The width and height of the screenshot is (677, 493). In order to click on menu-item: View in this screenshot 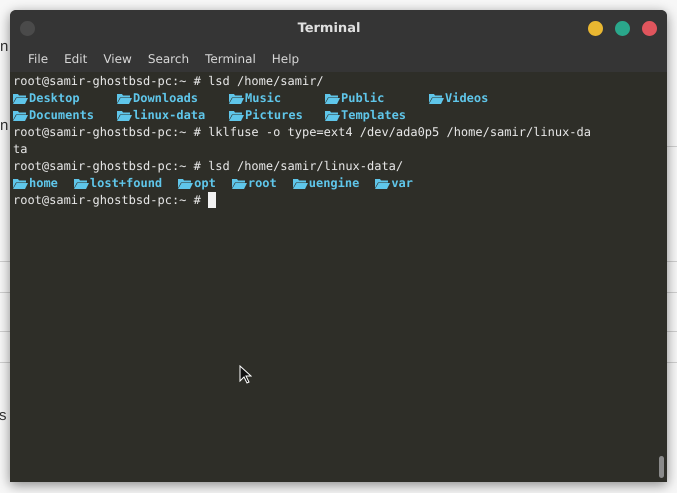, I will do `click(117, 59)`.